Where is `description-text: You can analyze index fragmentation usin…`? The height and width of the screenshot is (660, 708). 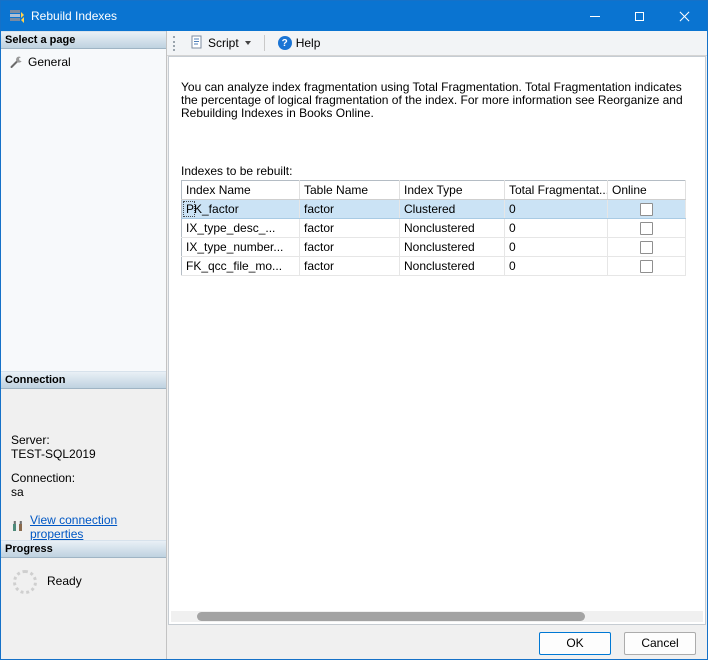 description-text: You can analyze index fragmentation usin… is located at coordinates (432, 100).